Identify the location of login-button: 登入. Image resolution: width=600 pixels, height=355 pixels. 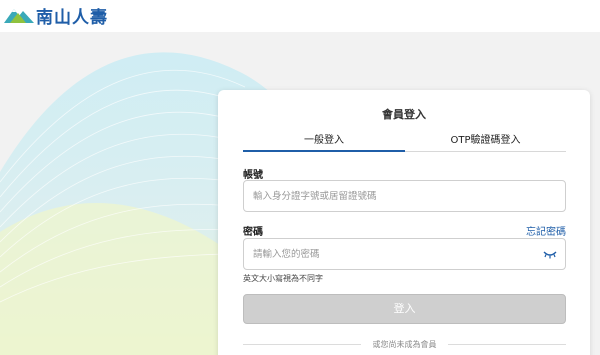
(404, 309).